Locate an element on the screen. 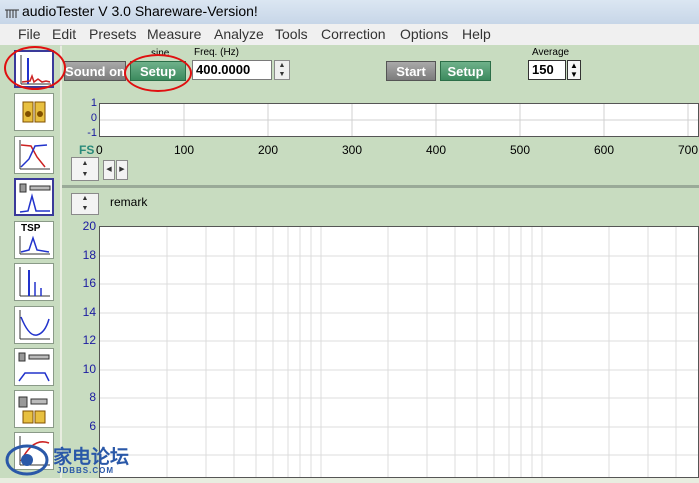 This screenshot has height=483, width=699. speaker-tool-button is located at coordinates (34, 112).